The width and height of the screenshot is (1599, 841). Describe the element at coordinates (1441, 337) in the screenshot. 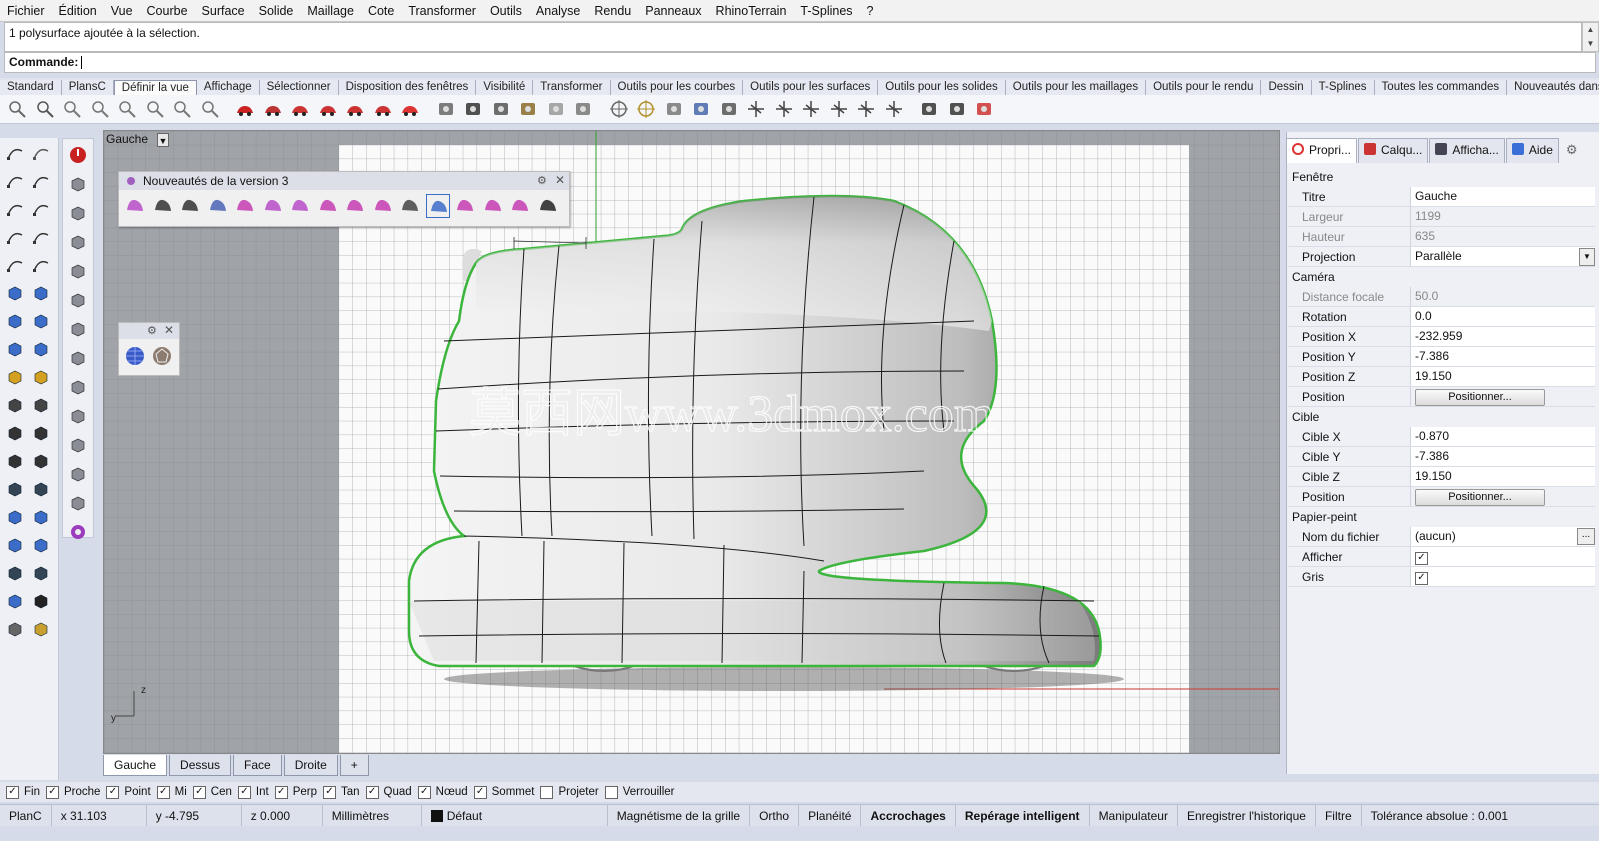

I see `row-posx: Position X -232.959` at that location.